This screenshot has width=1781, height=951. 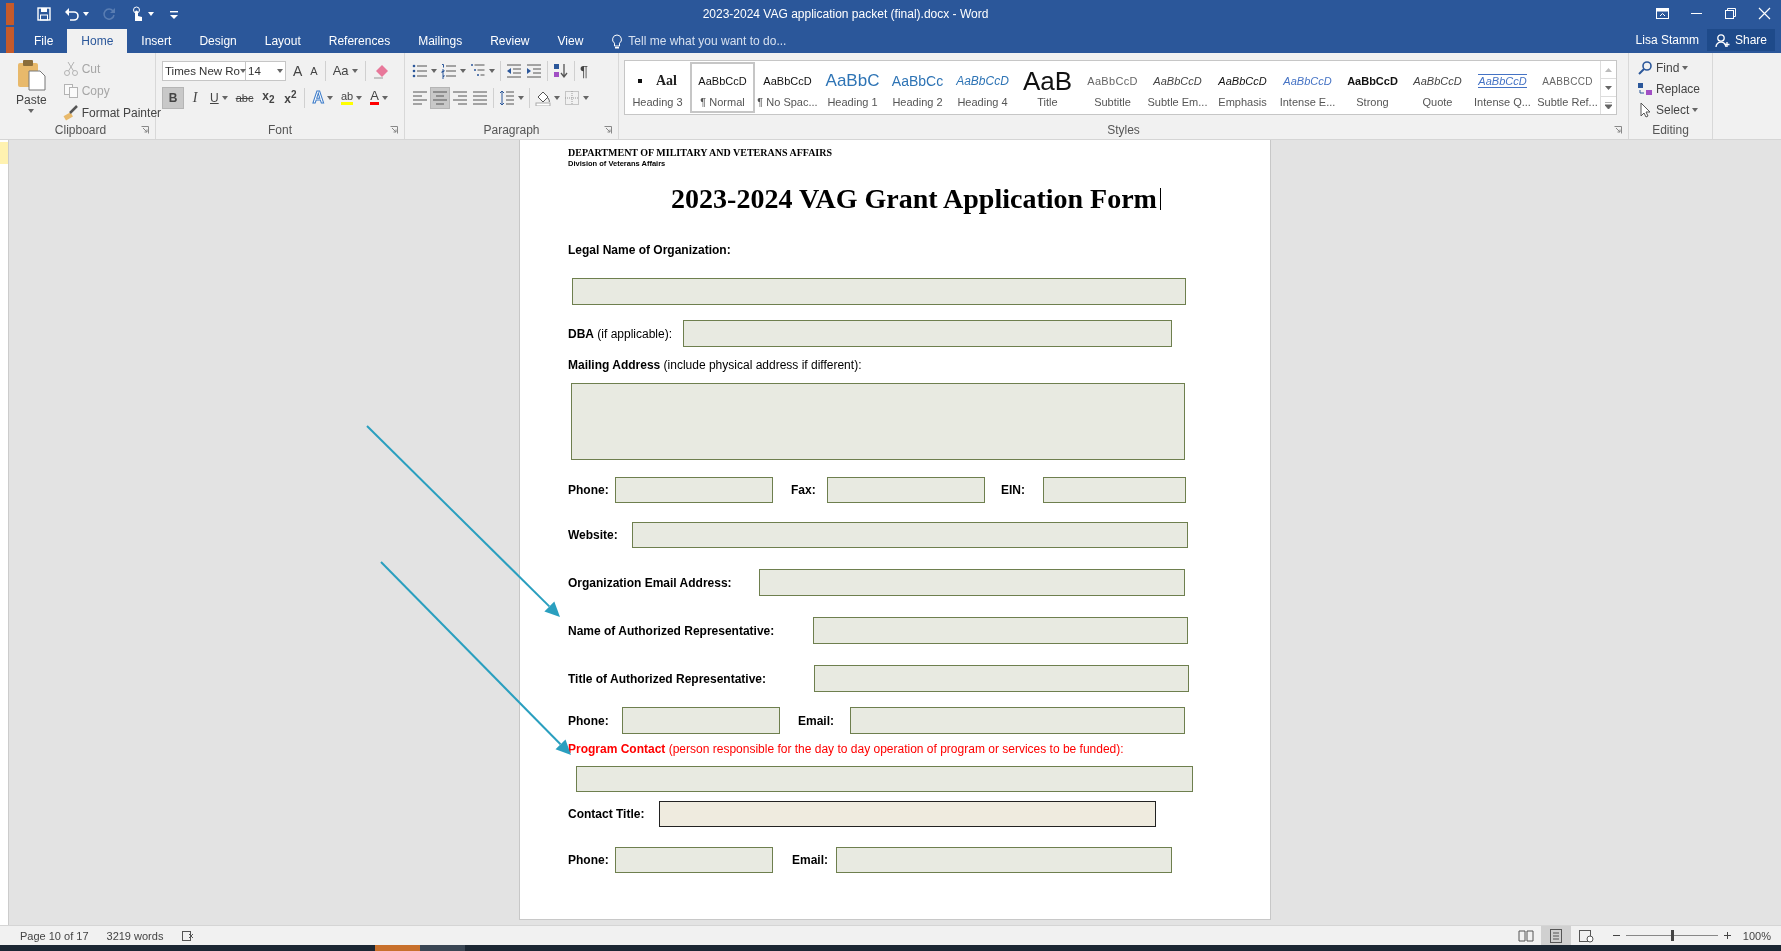 What do you see at coordinates (173, 97) in the screenshot?
I see `bold-button: B` at bounding box center [173, 97].